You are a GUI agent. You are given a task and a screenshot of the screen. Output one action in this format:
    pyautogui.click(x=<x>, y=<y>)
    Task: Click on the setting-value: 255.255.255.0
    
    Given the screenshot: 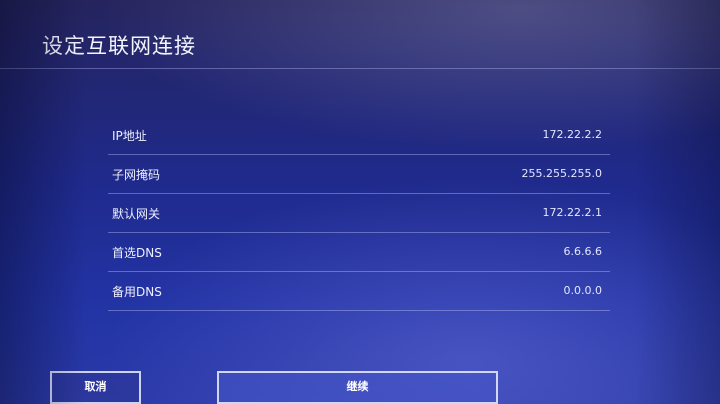 What is the action you would take?
    pyautogui.click(x=561, y=173)
    